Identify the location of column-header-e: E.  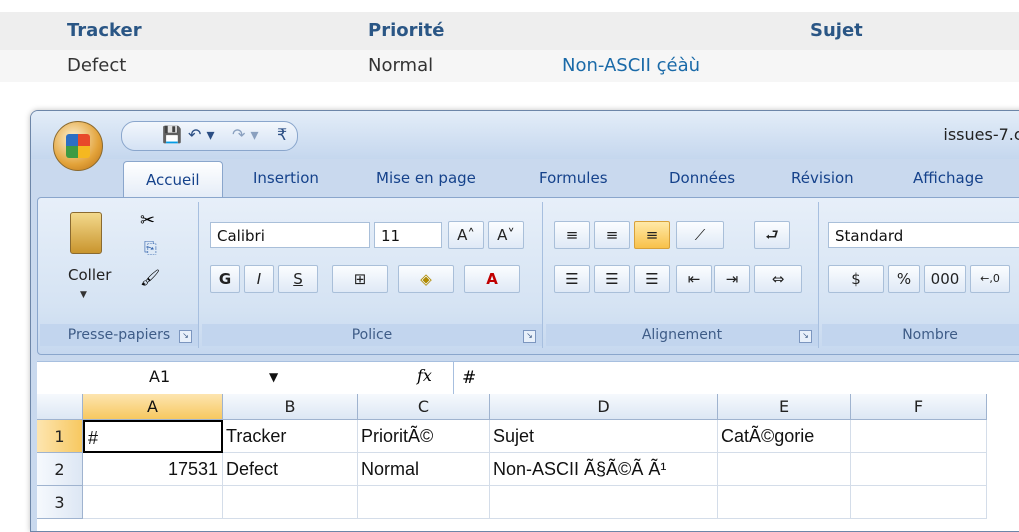
(784, 407).